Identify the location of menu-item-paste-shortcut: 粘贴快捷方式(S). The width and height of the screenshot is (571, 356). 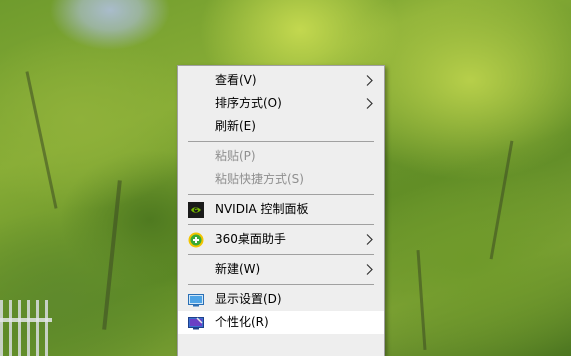
(281, 179).